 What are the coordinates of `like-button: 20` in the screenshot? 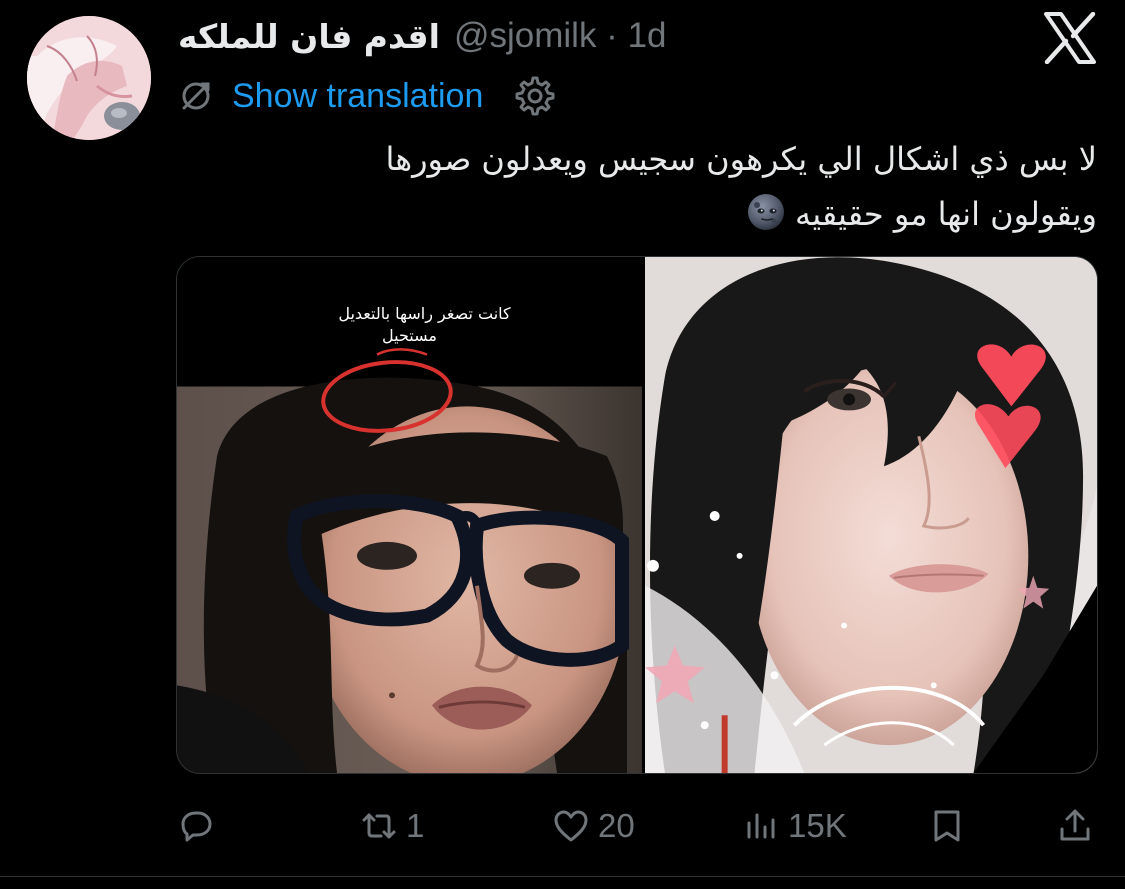 It's located at (593, 826).